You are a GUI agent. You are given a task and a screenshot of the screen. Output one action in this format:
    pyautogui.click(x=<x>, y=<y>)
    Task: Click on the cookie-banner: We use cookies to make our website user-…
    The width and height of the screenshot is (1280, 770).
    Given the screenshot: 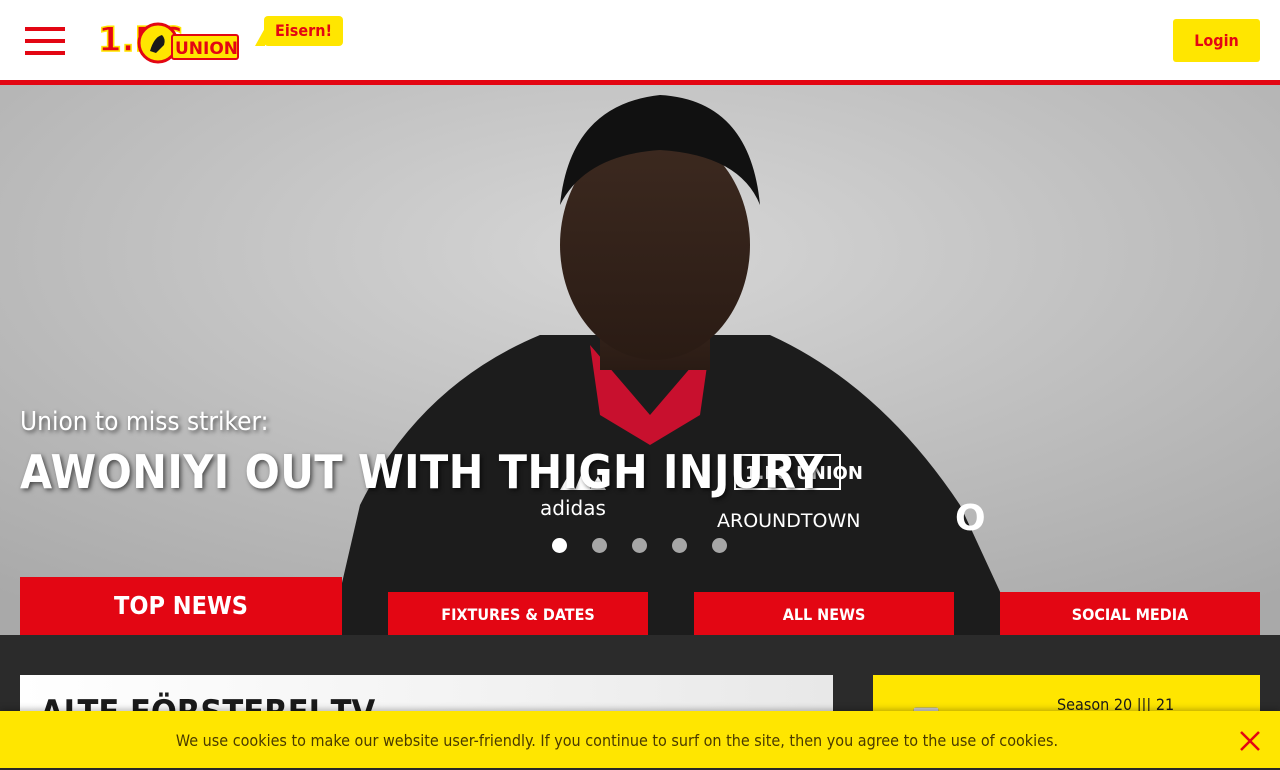 What is the action you would take?
    pyautogui.click(x=640, y=739)
    